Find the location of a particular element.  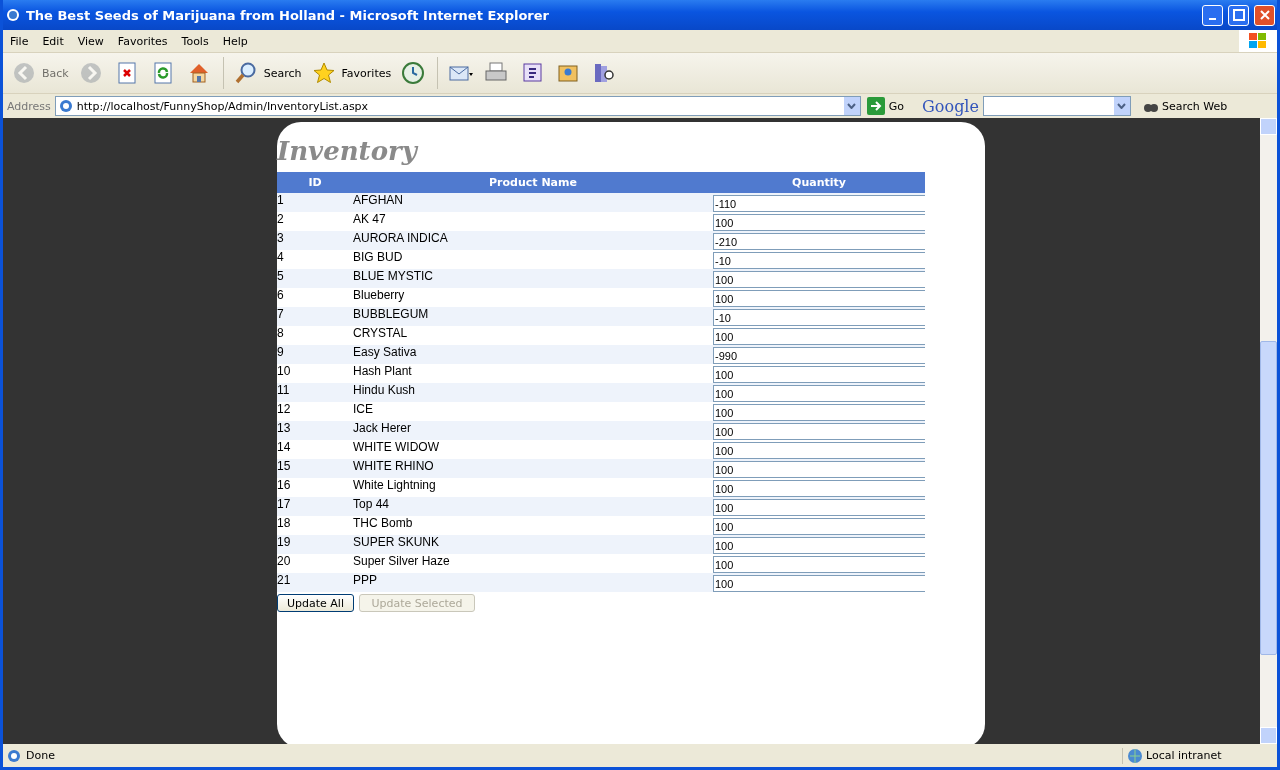

search-web-button: Search Web is located at coordinates (1181, 106).